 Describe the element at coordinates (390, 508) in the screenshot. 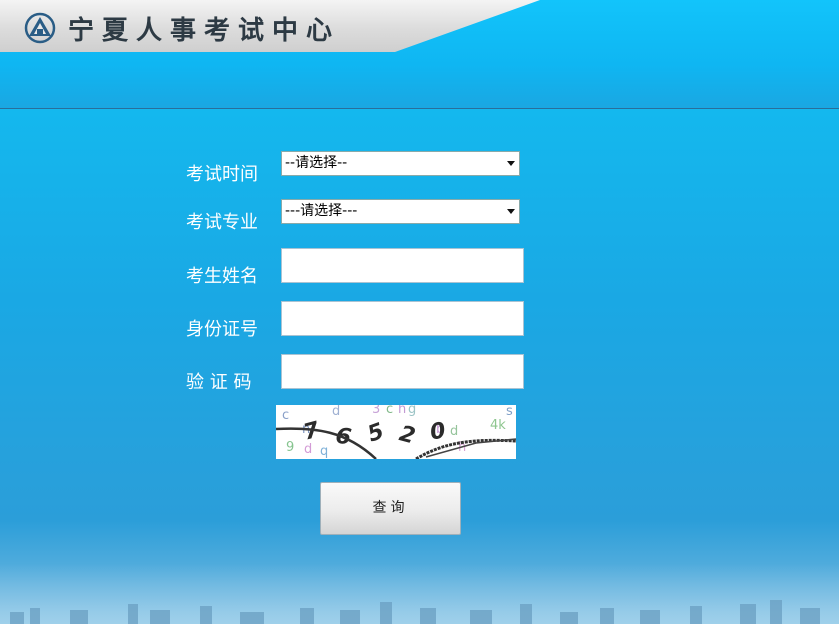

I see `query-button: 查询` at that location.